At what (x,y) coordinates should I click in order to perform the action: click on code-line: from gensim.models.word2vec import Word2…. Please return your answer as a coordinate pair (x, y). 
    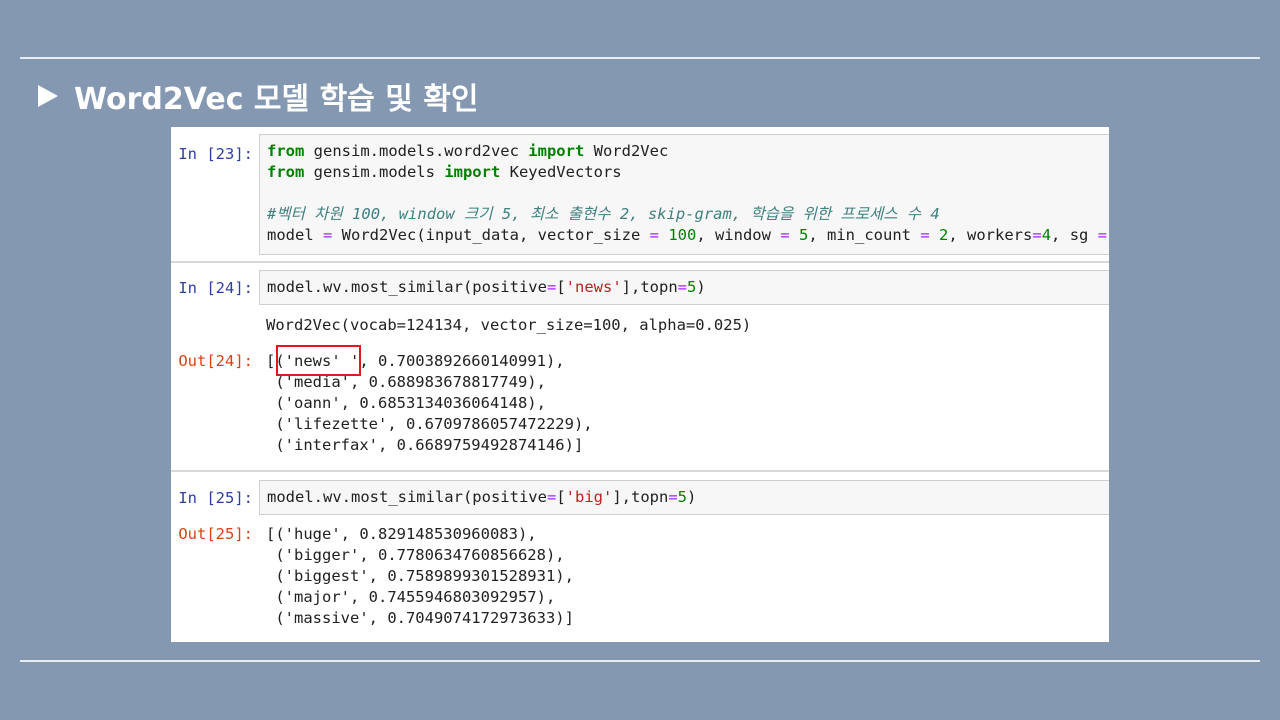
    Looking at the image, I should click on (468, 151).